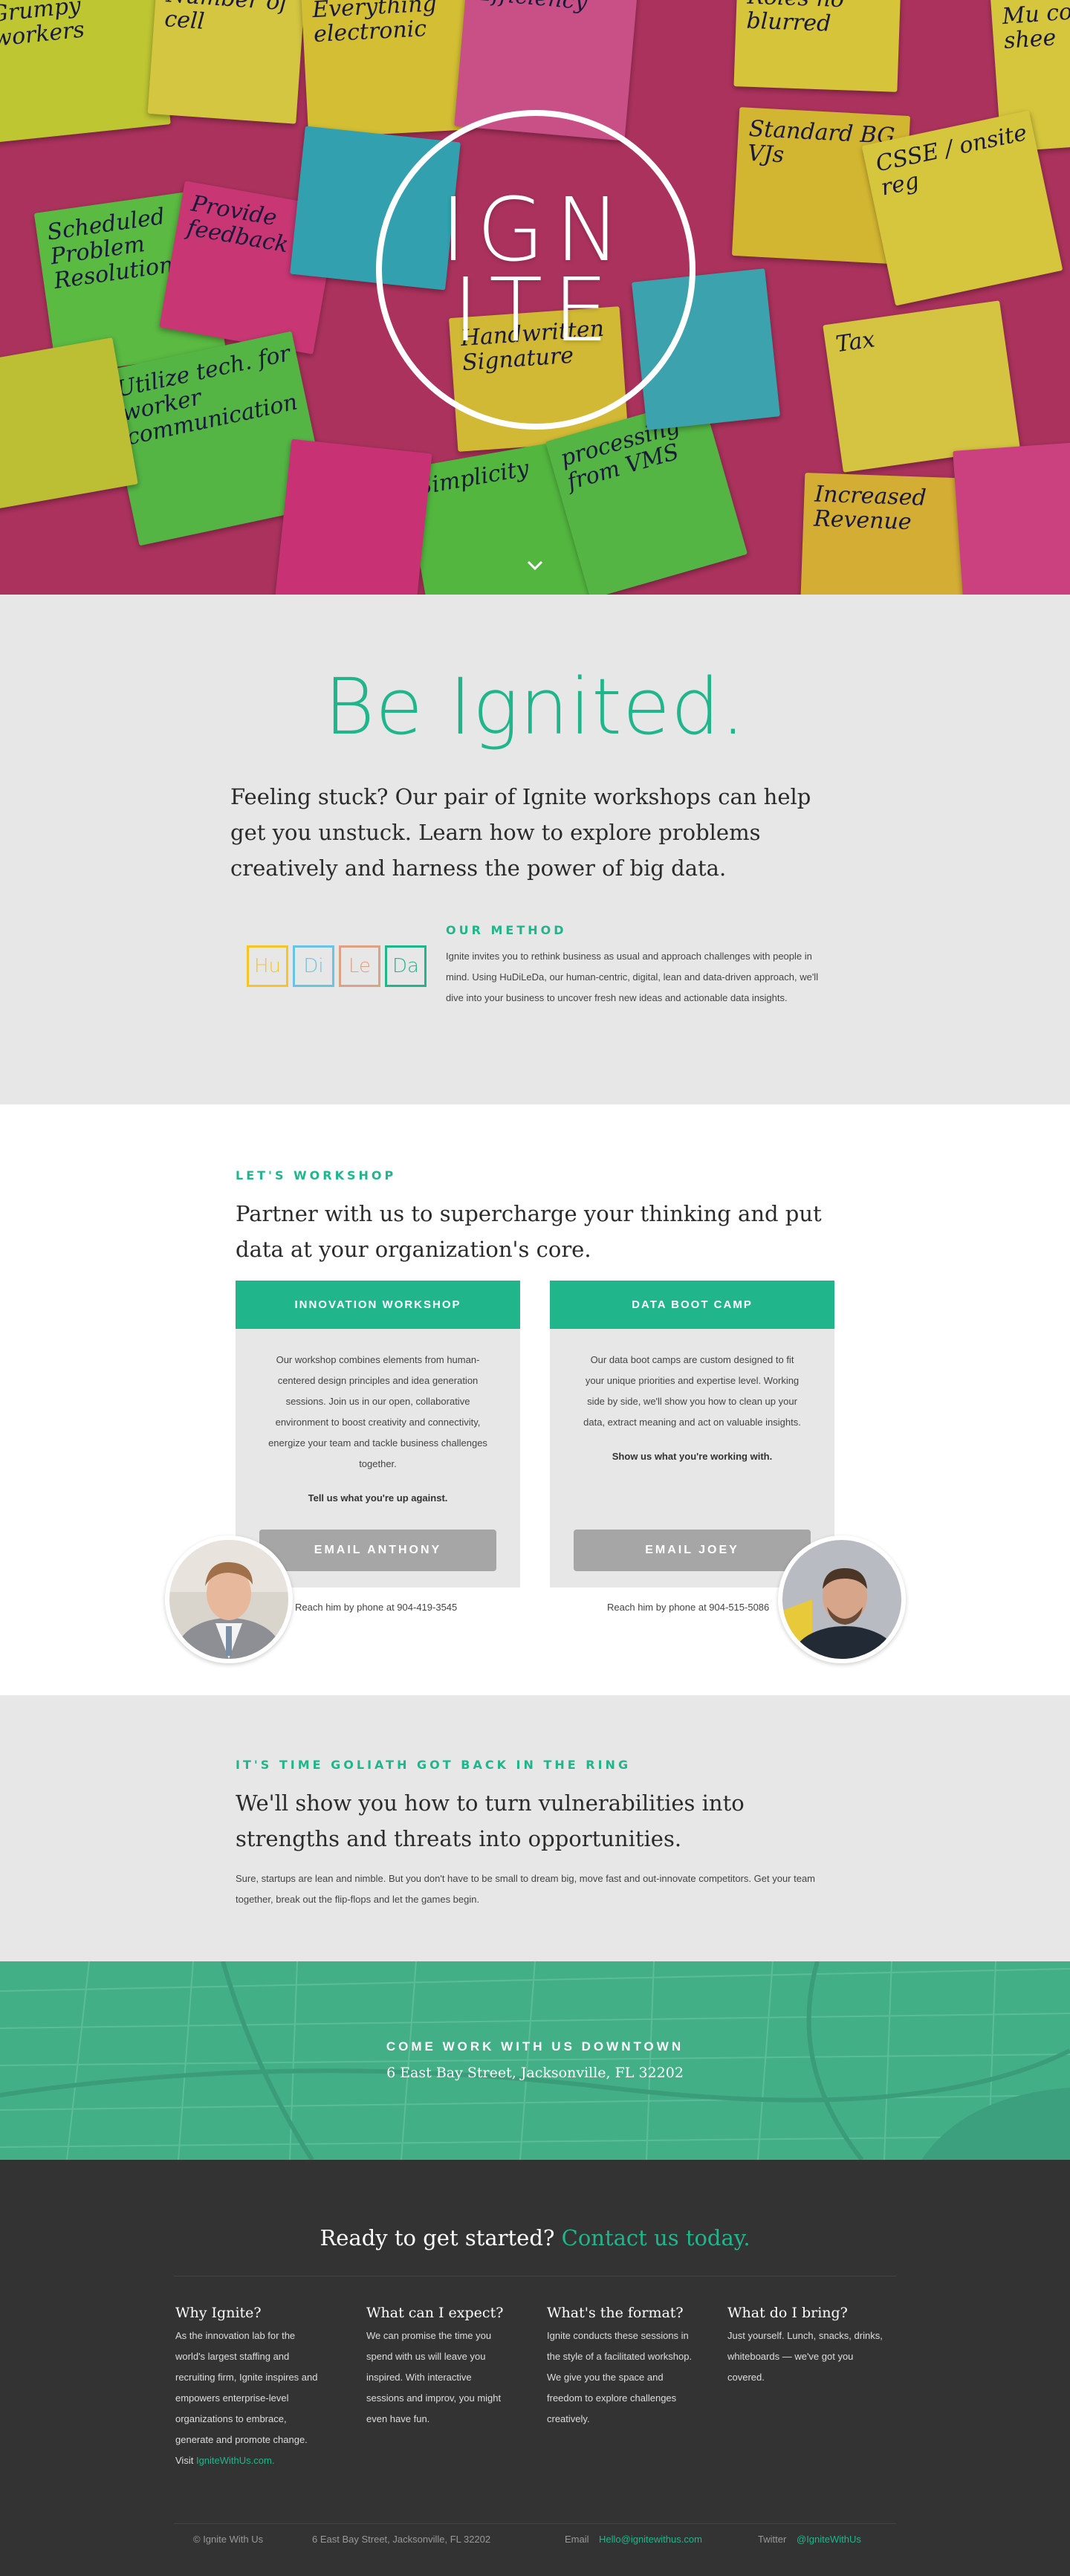 The height and width of the screenshot is (2576, 1070). I want to click on twitter-link: @IgniteWithUs, so click(829, 2539).